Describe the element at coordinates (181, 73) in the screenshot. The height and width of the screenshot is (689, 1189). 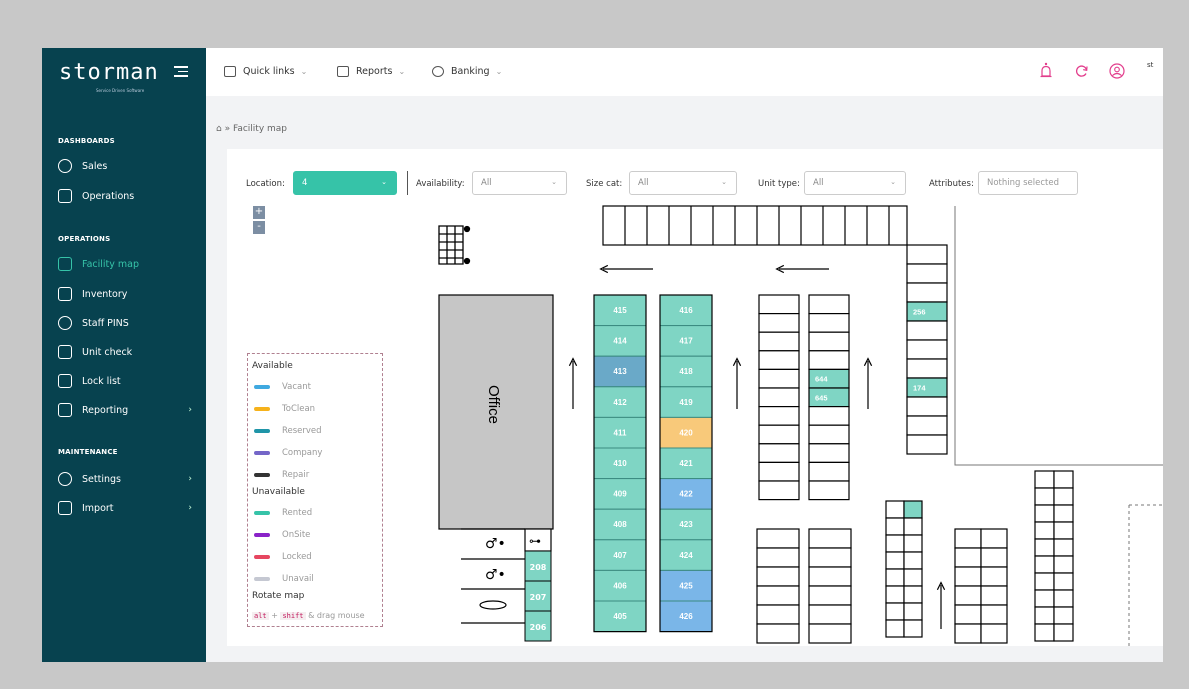
I see `menu-toggle-icon` at that location.